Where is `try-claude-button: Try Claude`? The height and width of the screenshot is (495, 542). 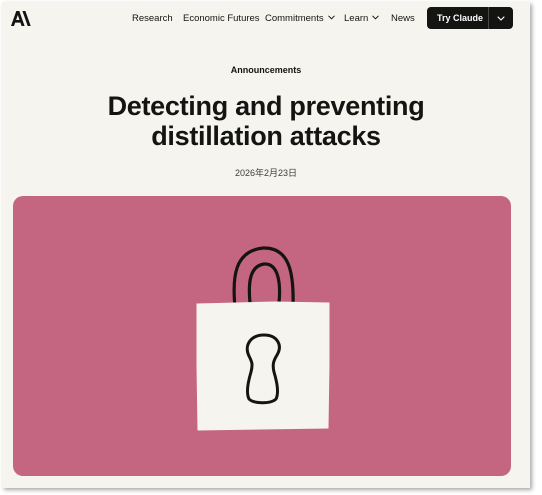
try-claude-button: Try Claude is located at coordinates (457, 18).